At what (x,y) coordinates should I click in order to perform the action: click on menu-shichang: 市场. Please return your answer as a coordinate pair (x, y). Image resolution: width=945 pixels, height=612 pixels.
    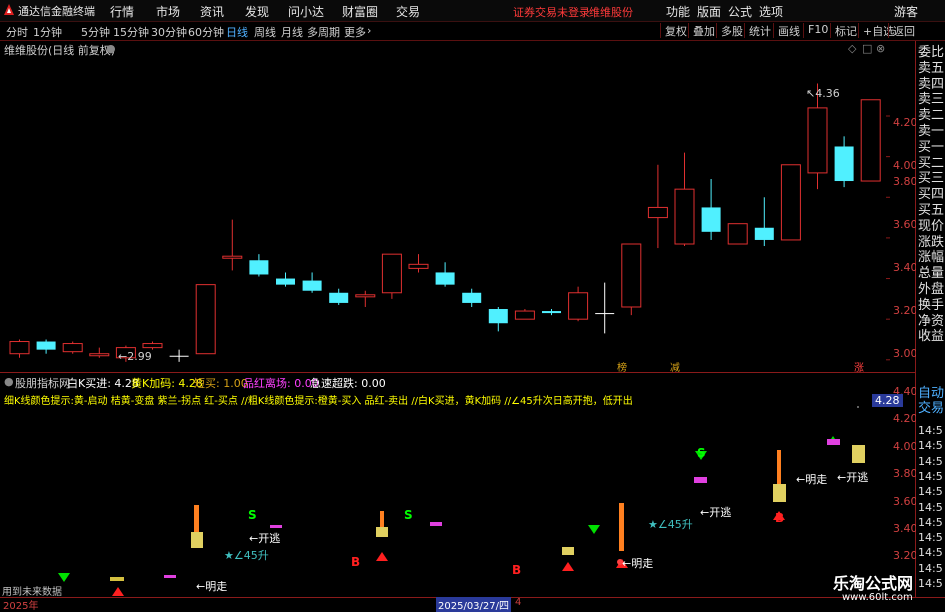
    Looking at the image, I should click on (168, 11).